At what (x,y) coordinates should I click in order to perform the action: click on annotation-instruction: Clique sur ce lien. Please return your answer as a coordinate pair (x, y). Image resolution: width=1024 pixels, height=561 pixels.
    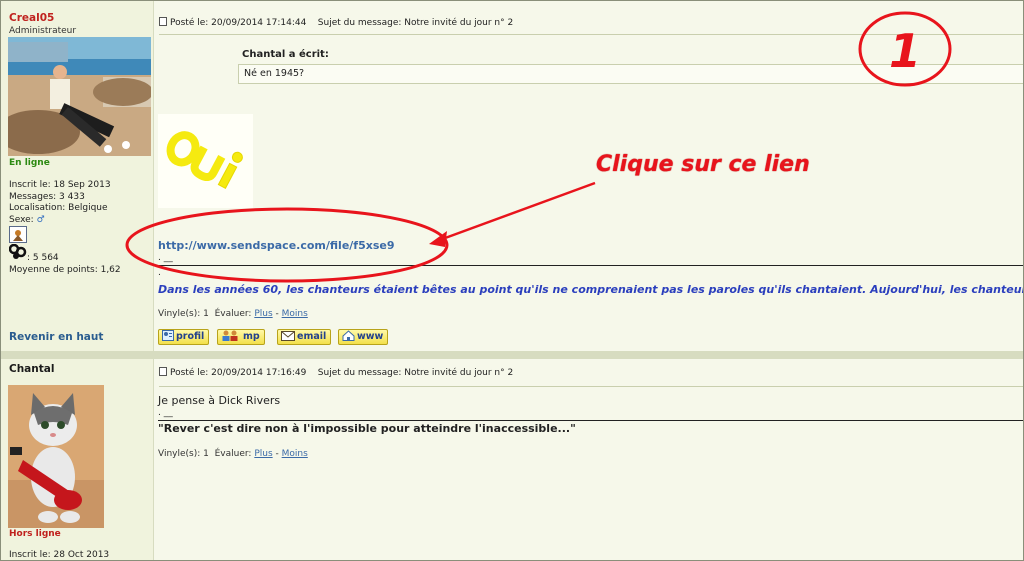
    Looking at the image, I should click on (703, 164).